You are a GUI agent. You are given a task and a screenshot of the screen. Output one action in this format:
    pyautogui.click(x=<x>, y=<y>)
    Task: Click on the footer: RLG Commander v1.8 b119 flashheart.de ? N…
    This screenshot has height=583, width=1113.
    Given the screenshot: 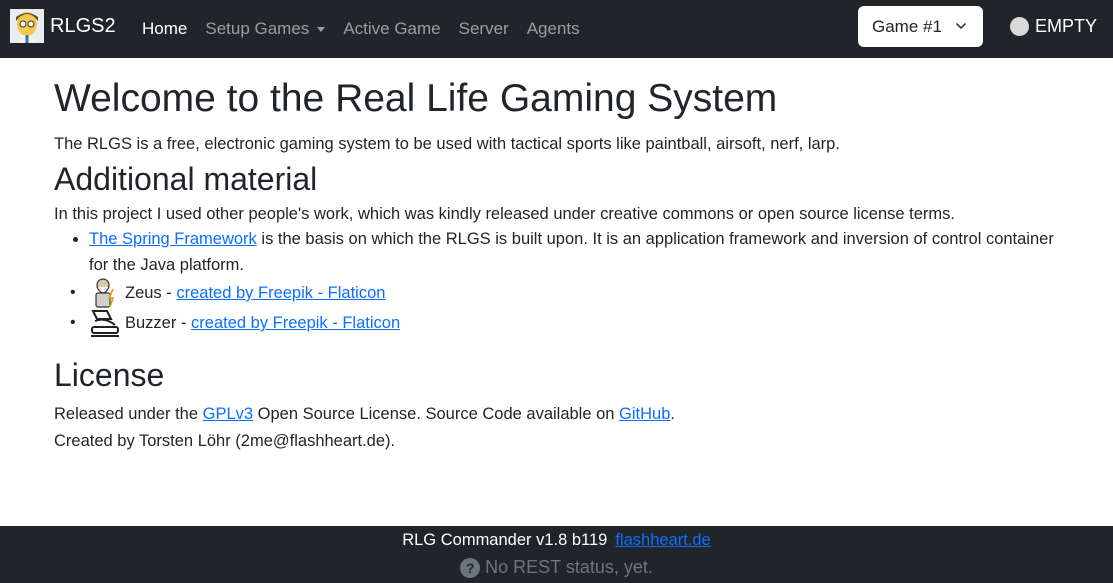 What is the action you would take?
    pyautogui.click(x=556, y=554)
    